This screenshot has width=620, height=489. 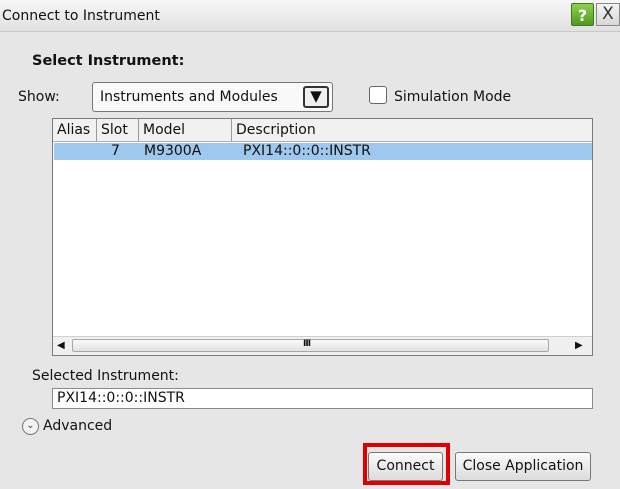 What do you see at coordinates (63, 346) in the screenshot?
I see `scroll-left-icon: ◀` at bounding box center [63, 346].